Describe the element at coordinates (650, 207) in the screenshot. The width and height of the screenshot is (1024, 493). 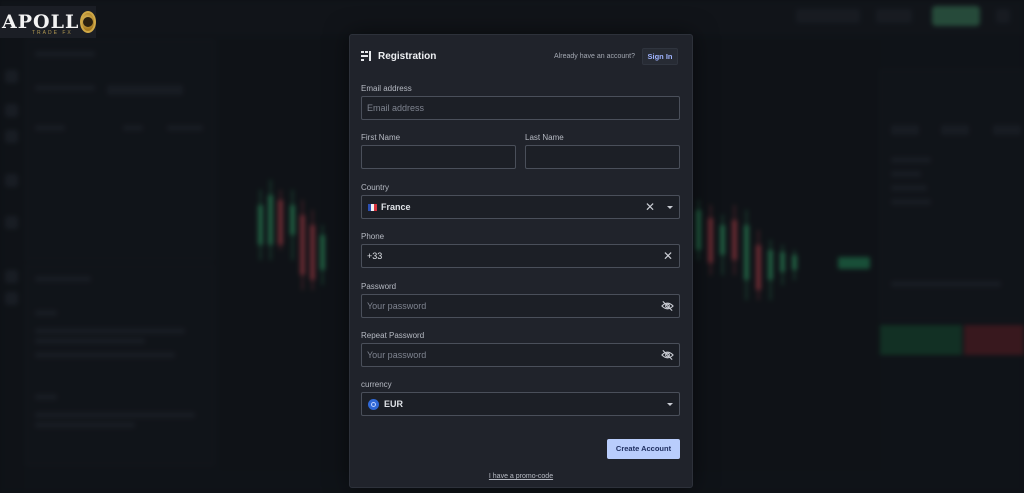
I see `country-clear-icon: ✕` at that location.